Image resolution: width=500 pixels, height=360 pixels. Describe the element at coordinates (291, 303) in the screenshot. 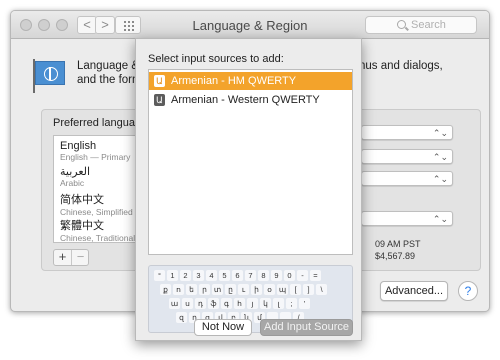

I see `keyboard-key: ;` at that location.